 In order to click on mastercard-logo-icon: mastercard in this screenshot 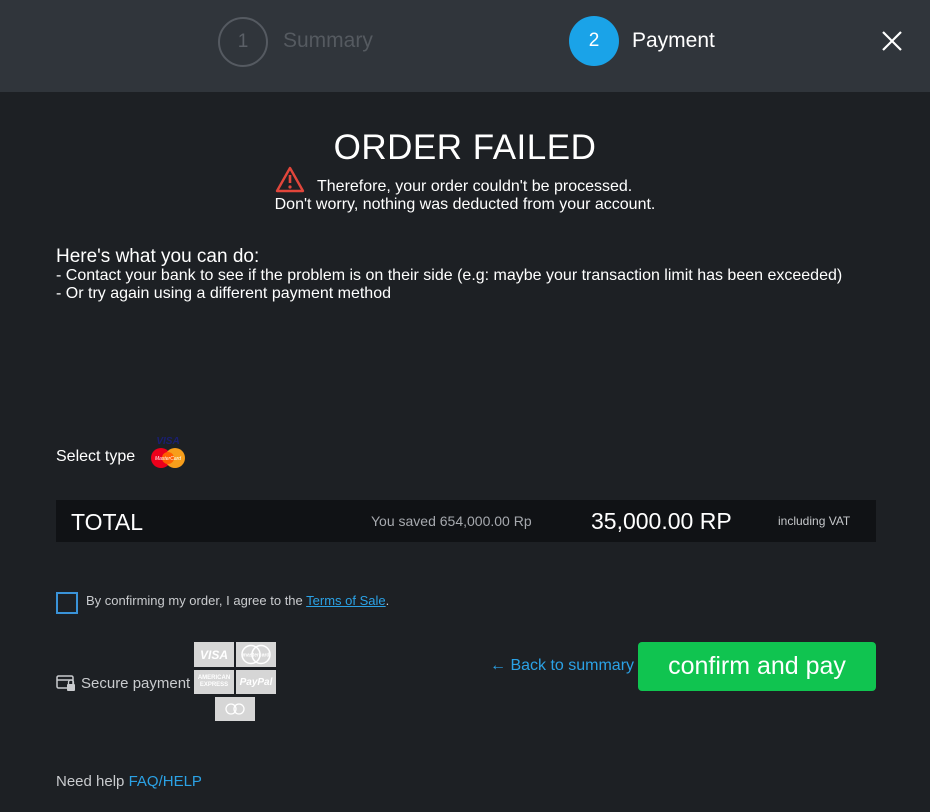, I will do `click(256, 654)`.